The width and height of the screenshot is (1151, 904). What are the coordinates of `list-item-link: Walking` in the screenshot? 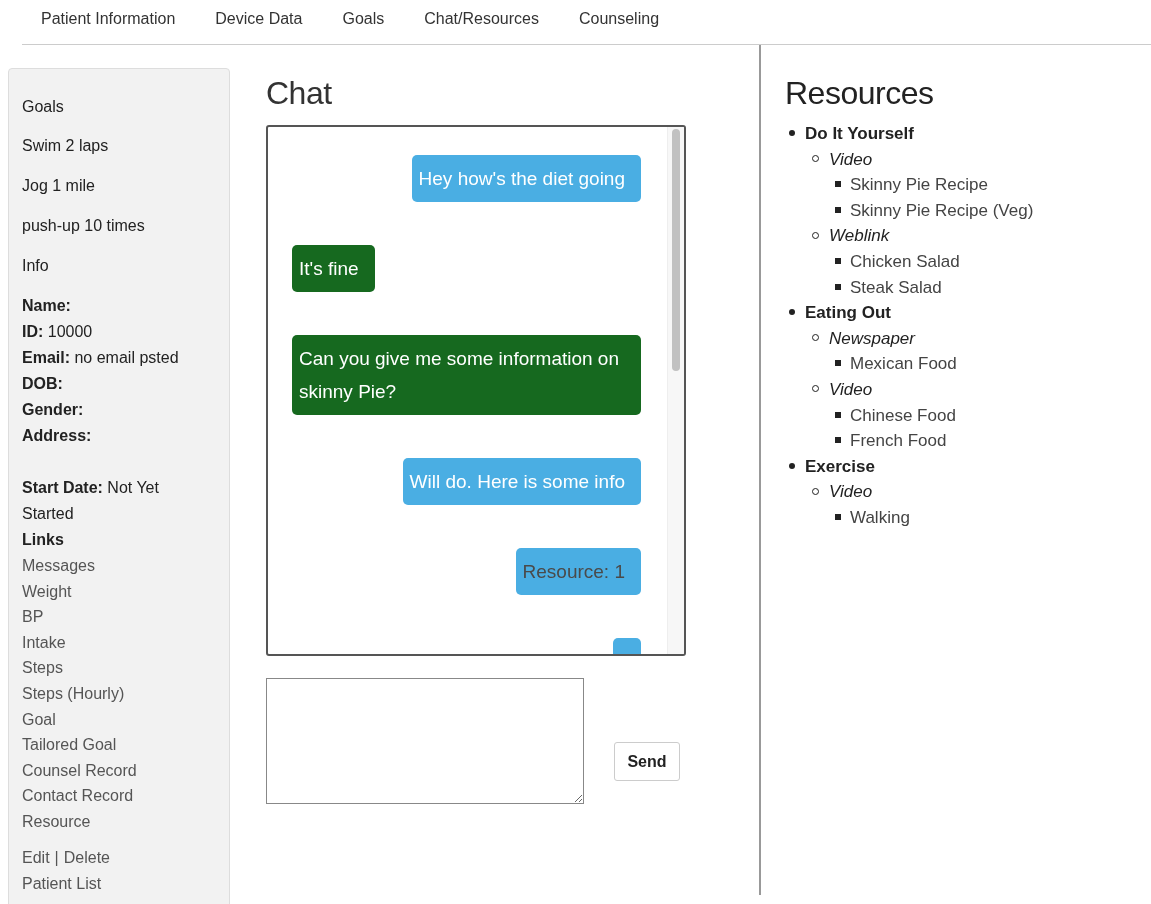 It's located at (880, 517).